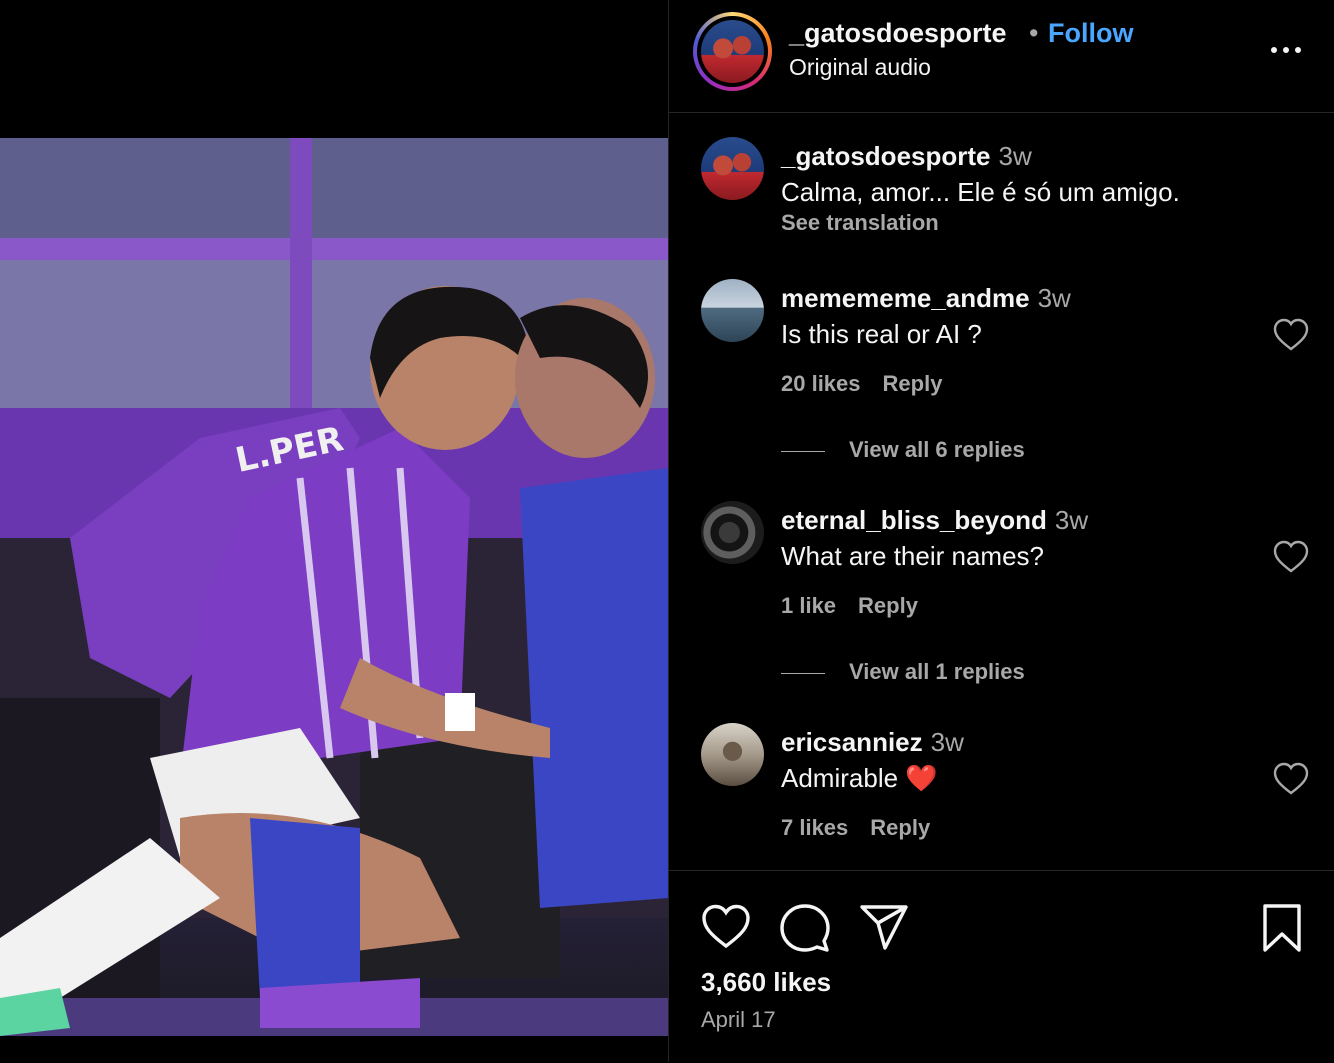 The width and height of the screenshot is (1334, 1063). What do you see at coordinates (808, 605) in the screenshot?
I see `comment-likes: 1 like` at bounding box center [808, 605].